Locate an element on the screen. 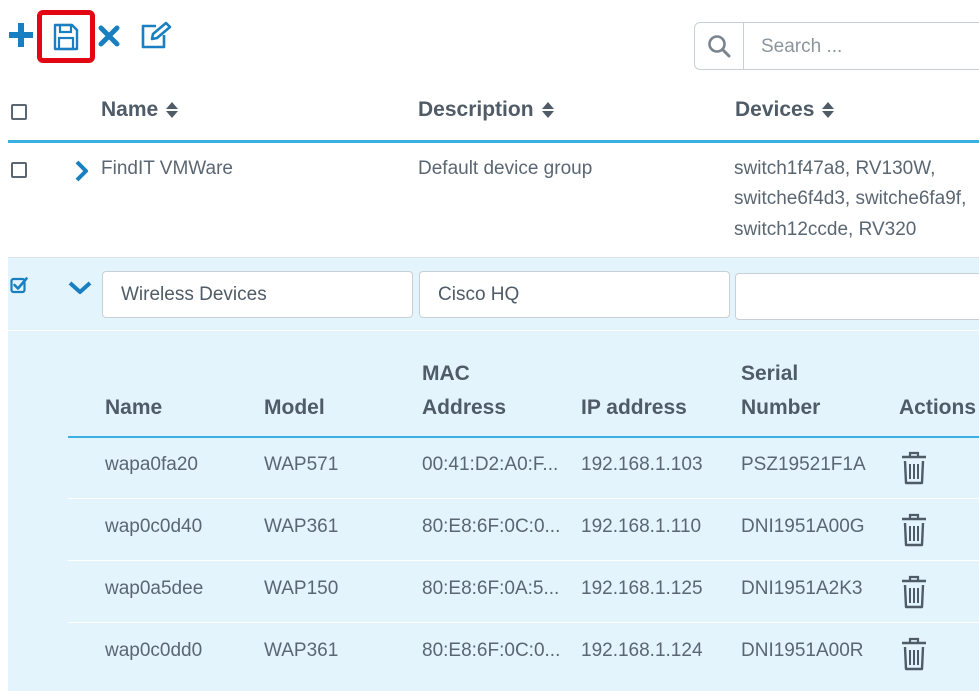 The width and height of the screenshot is (979, 691). group-devices-line: switch1f47a8, RV130W, is located at coordinates (835, 168).